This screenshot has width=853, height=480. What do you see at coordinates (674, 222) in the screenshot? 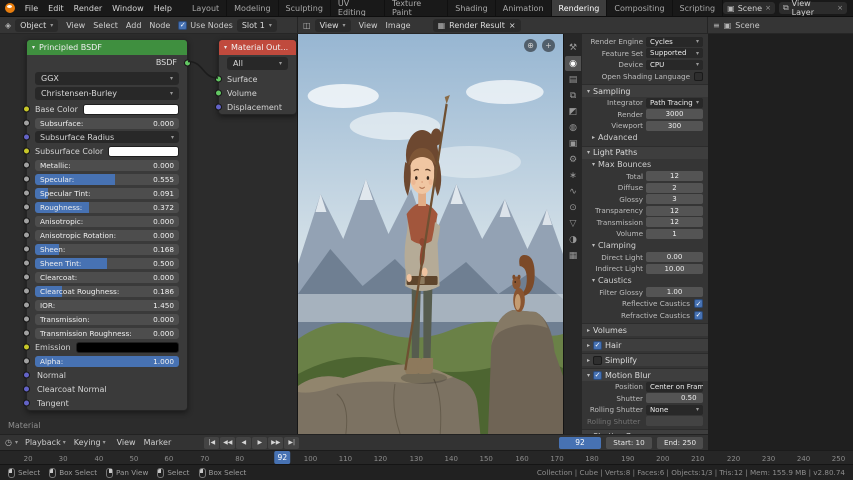
I see `number-field: 12` at bounding box center [674, 222].